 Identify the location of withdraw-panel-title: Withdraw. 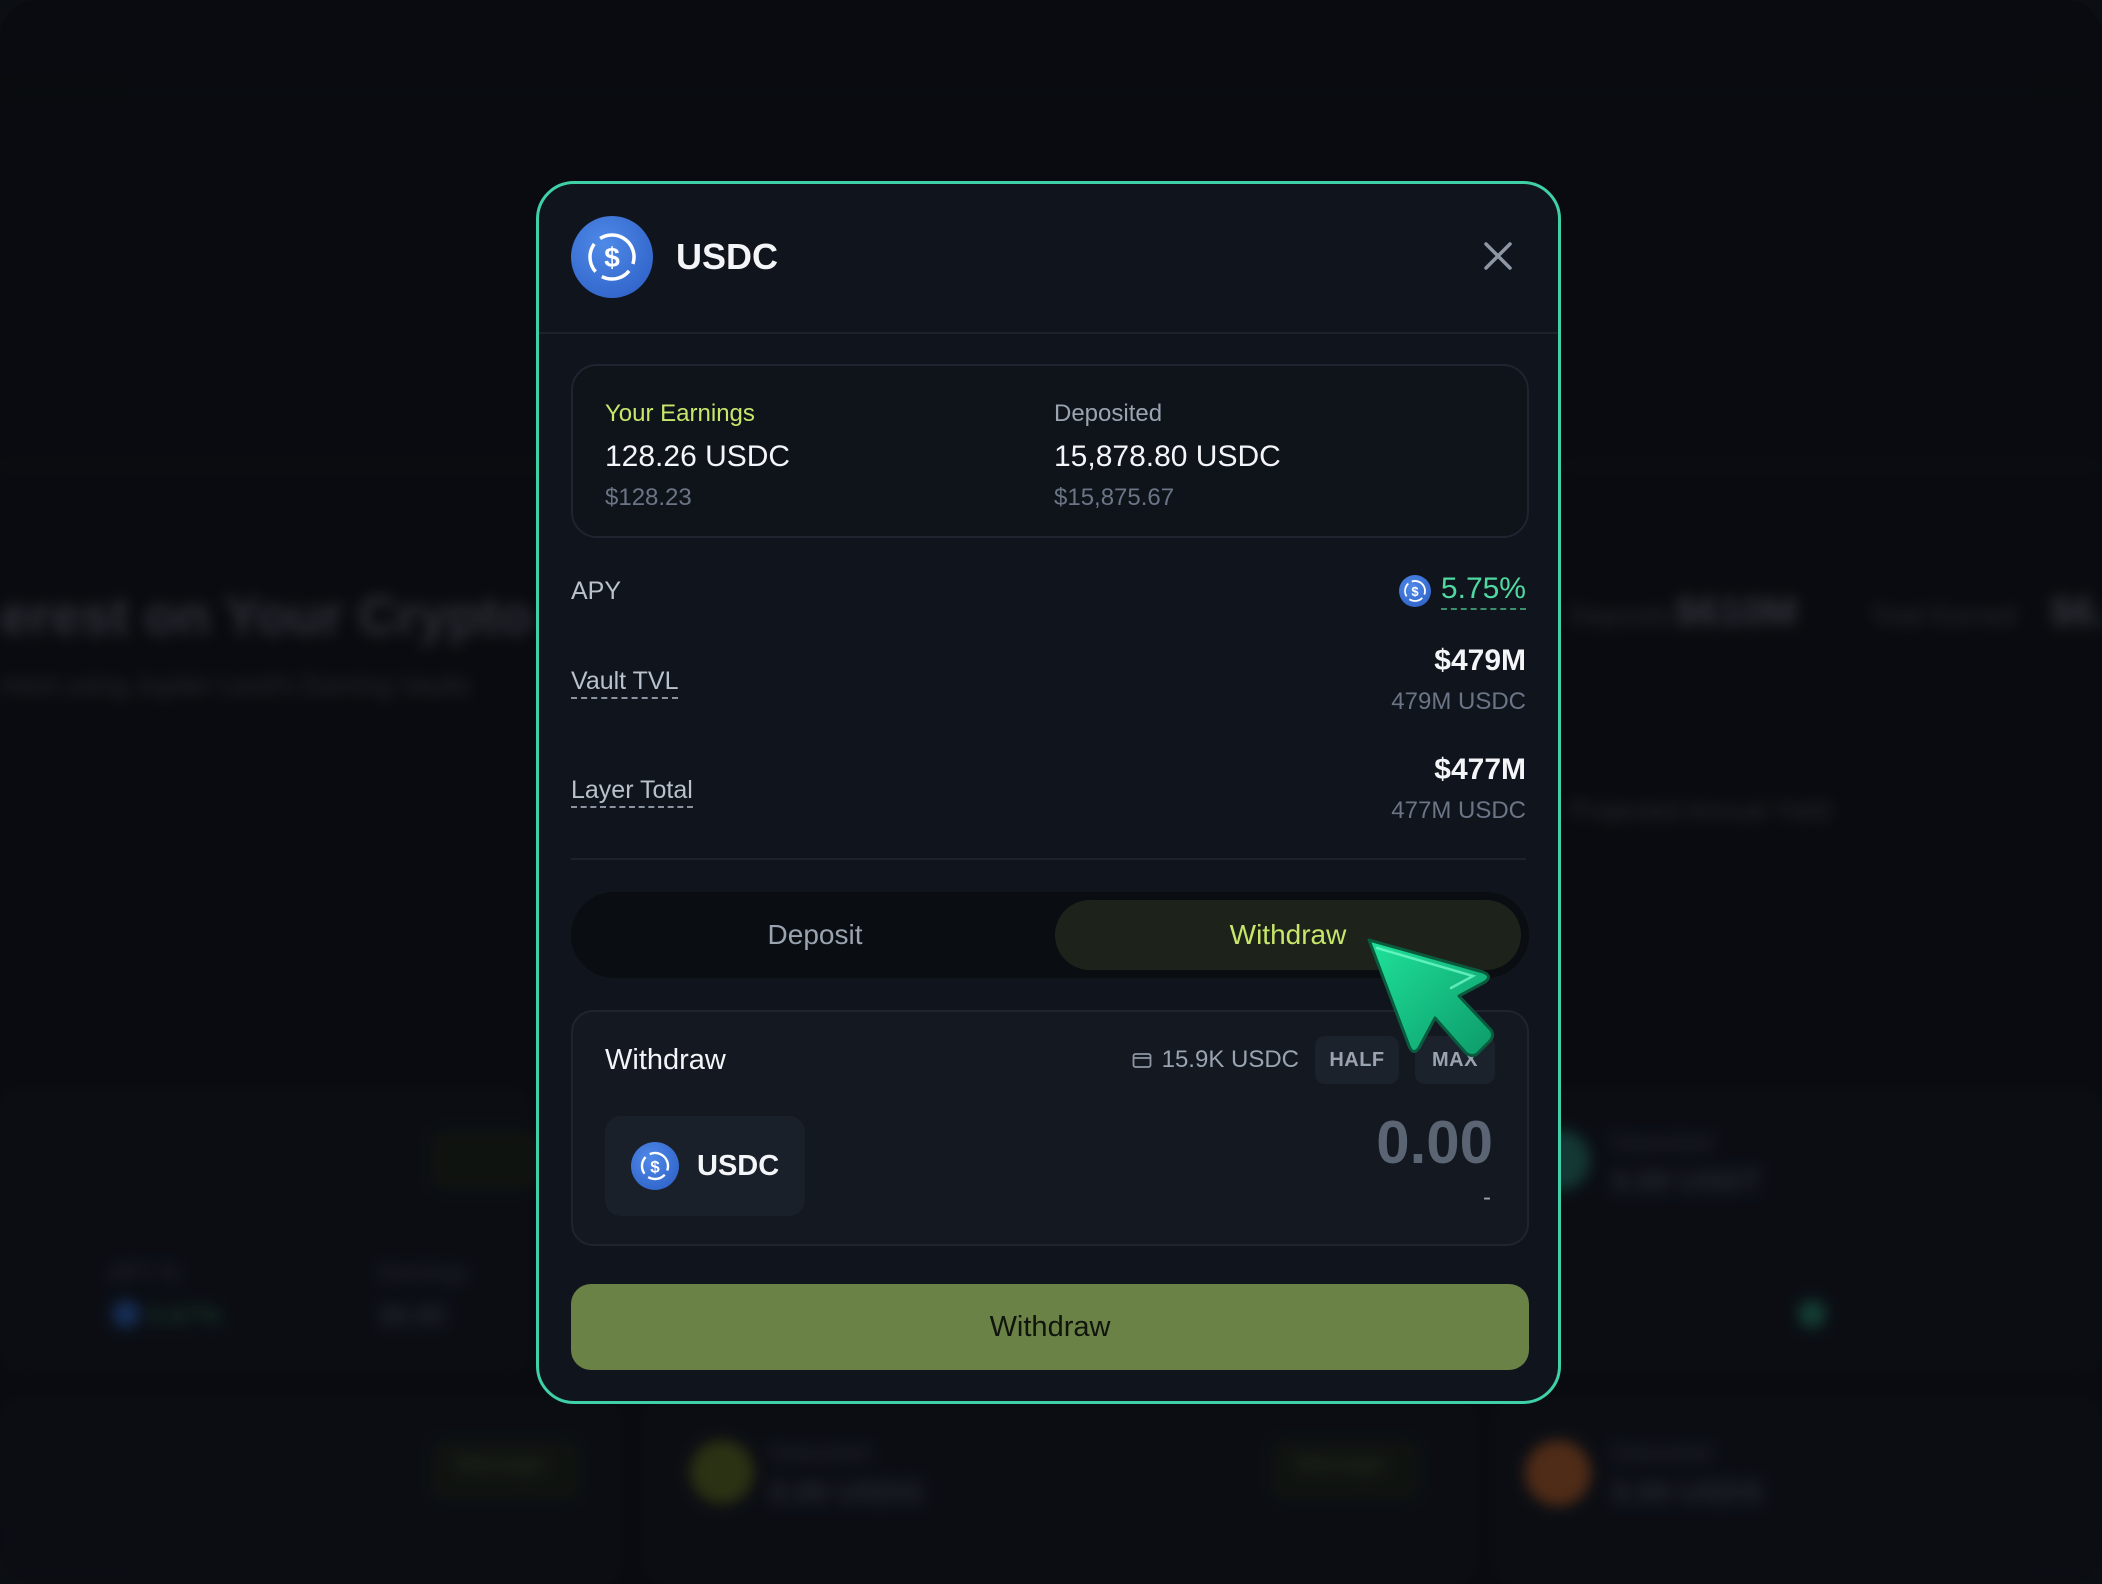
(665, 1060).